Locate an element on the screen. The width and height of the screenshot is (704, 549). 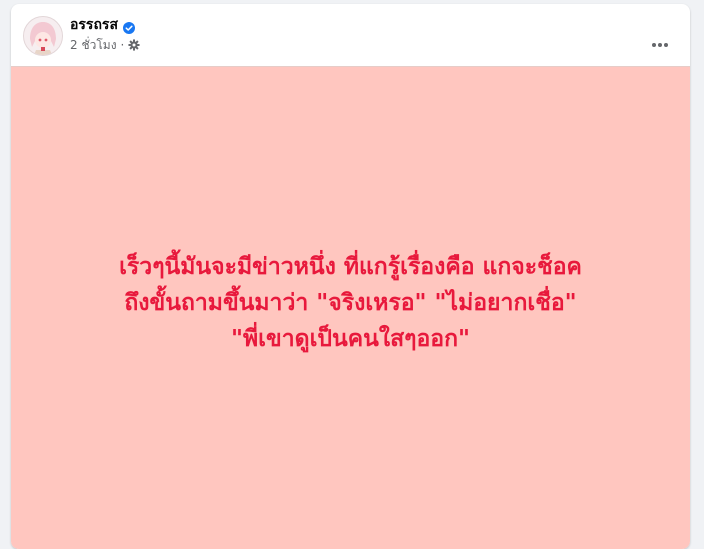
avatar is located at coordinates (43, 36).